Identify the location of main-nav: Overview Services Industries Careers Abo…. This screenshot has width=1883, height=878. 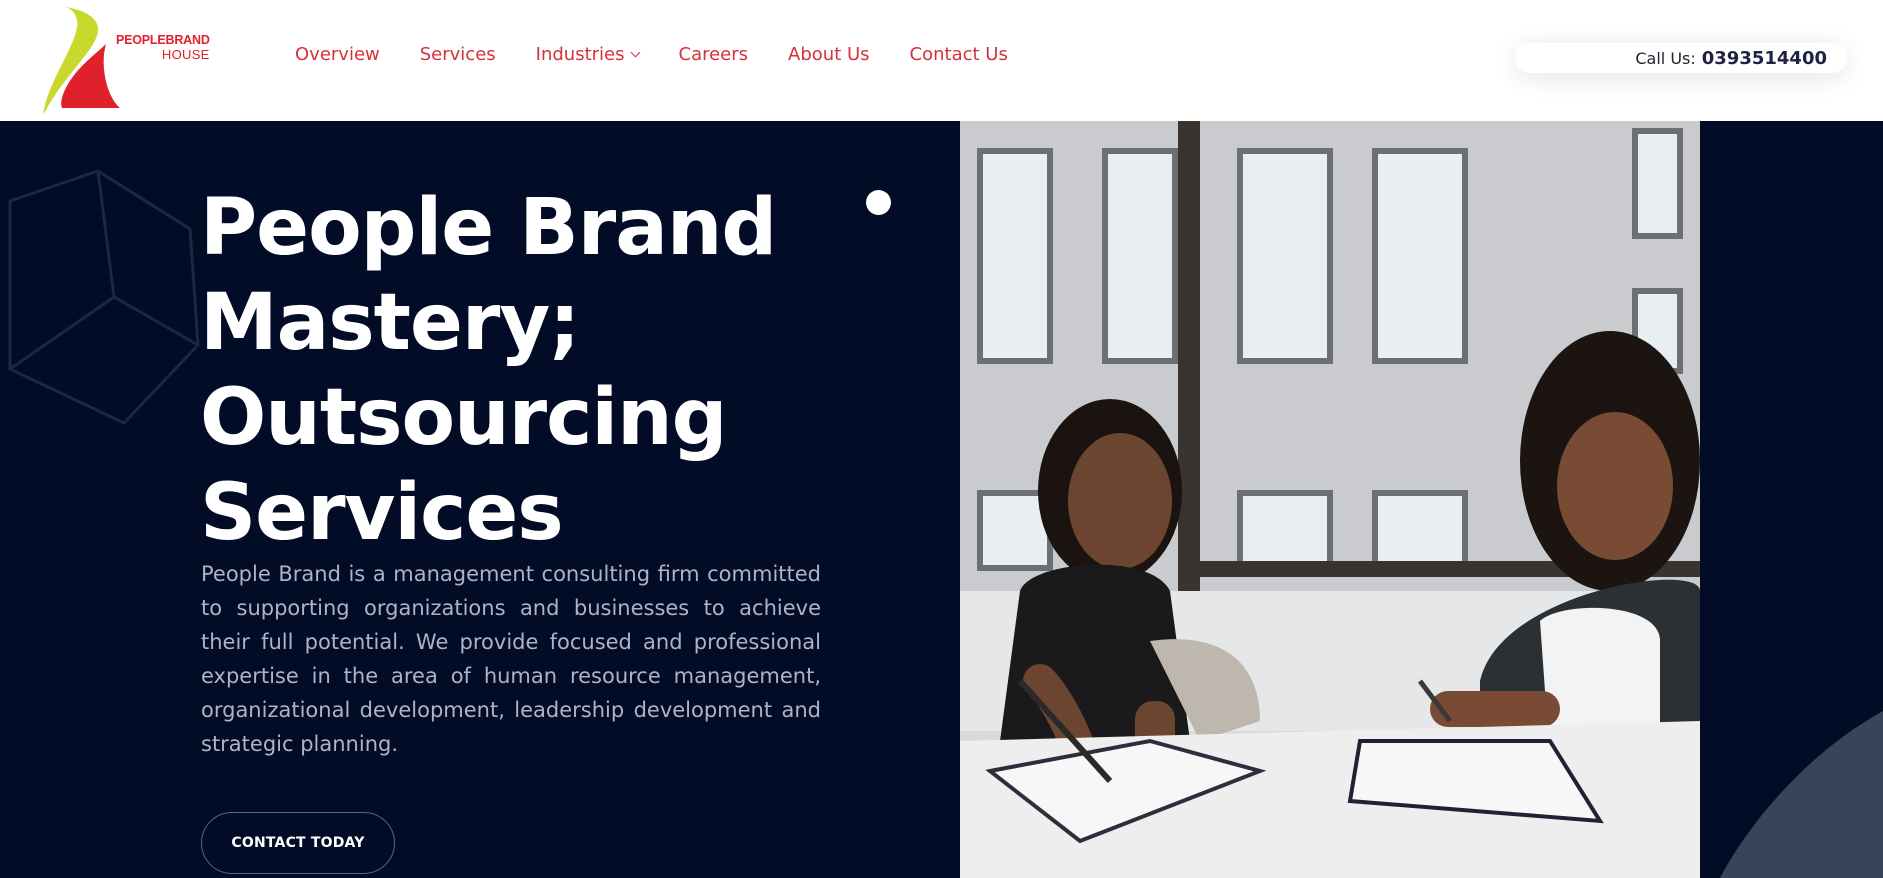
(651, 54).